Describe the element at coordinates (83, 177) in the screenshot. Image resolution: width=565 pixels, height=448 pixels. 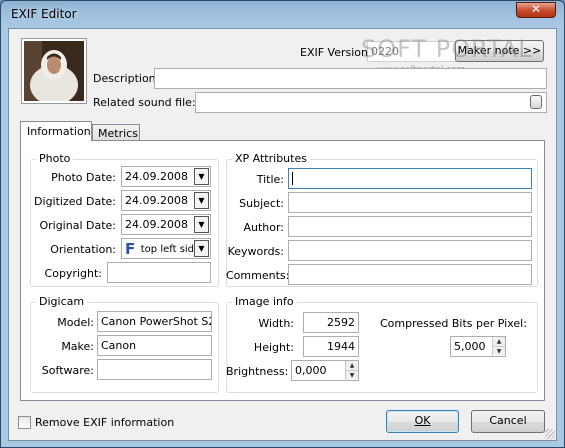
I see `photo-date-label: Photo Date:` at that location.